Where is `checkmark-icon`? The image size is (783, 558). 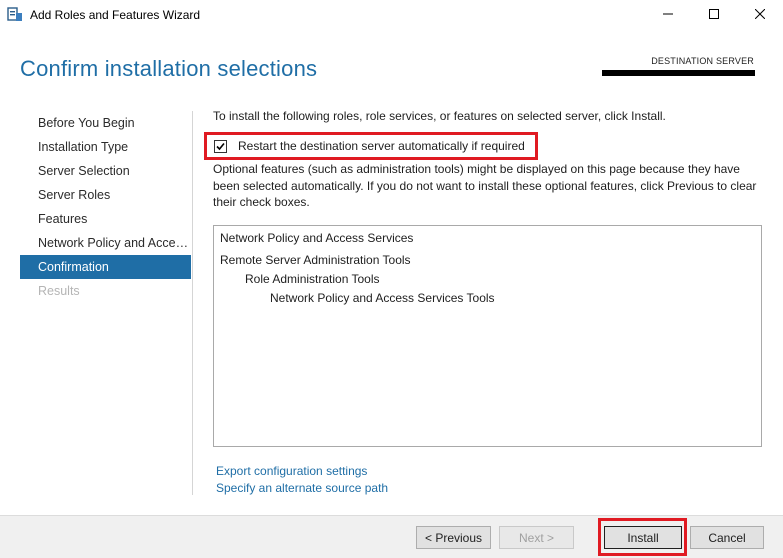
checkmark-icon is located at coordinates (220, 146).